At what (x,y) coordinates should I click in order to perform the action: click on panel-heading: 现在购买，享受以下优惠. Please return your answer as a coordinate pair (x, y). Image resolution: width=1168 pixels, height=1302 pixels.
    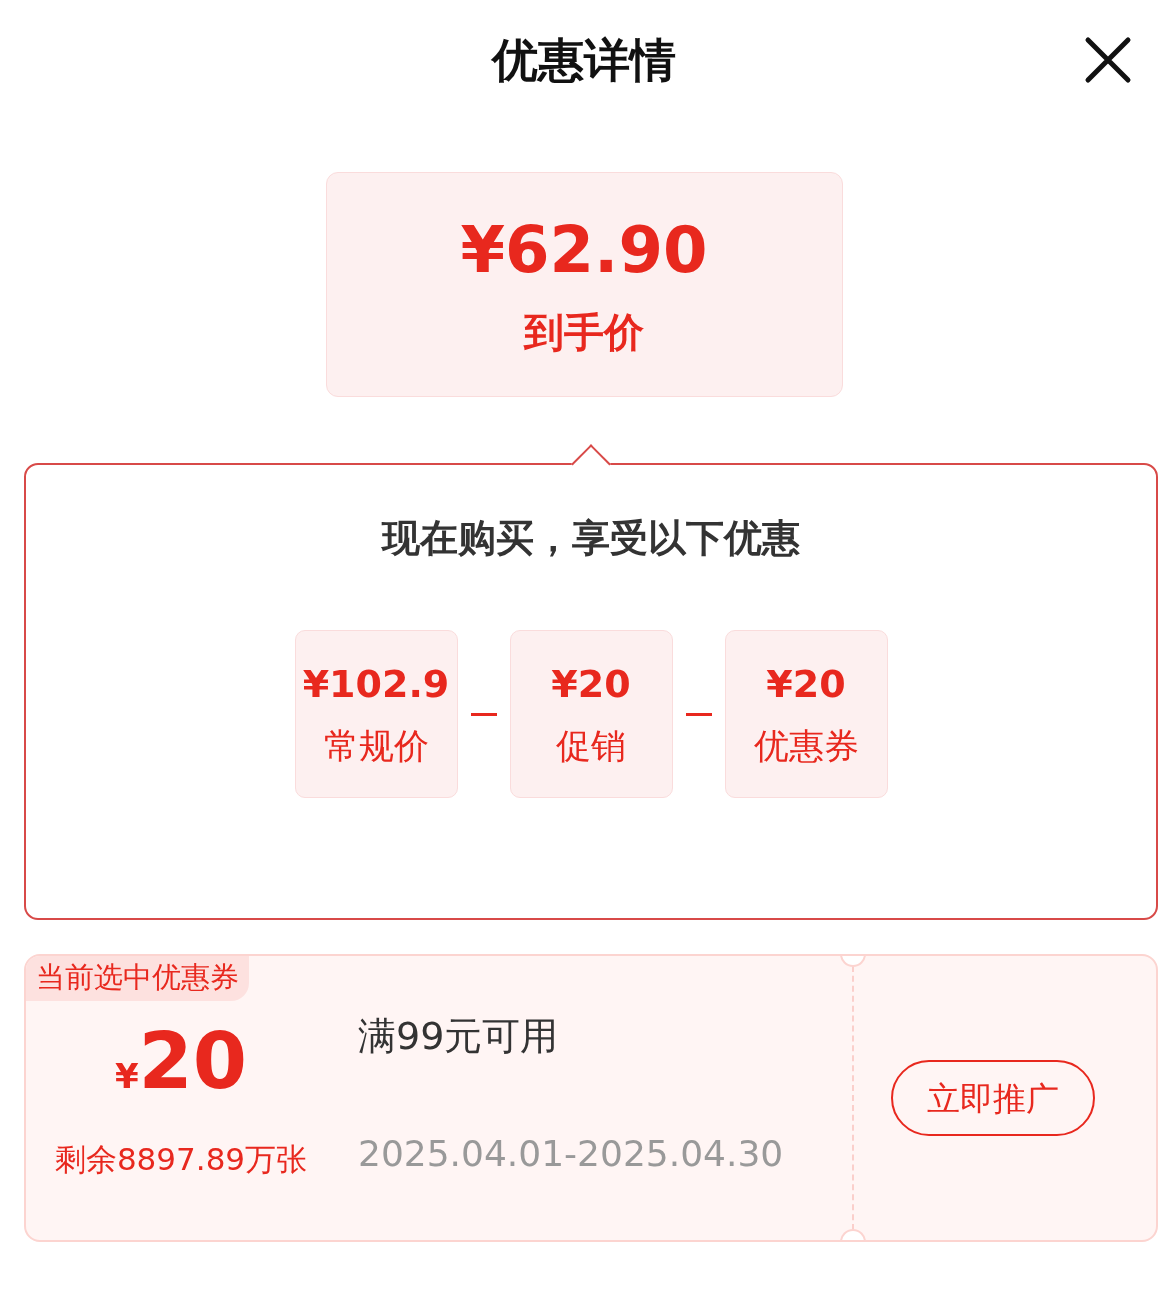
    Looking at the image, I should click on (591, 538).